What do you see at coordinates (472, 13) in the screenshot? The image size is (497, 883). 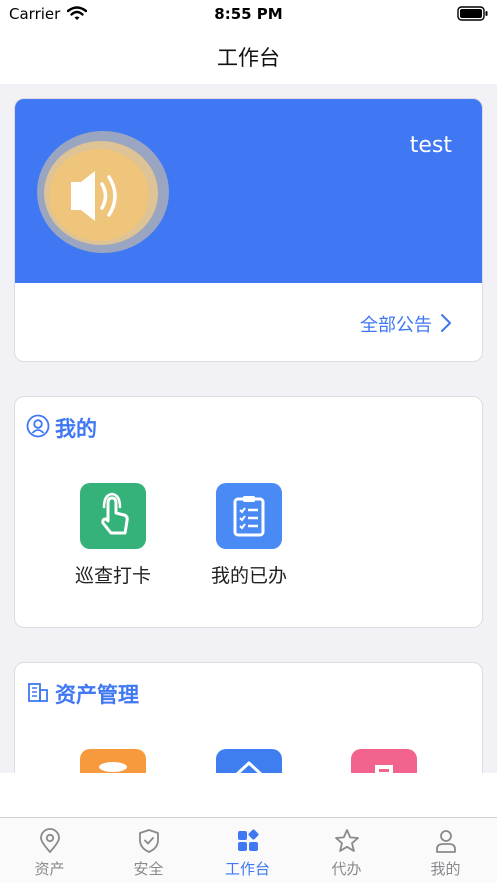 I see `battery-icon` at bounding box center [472, 13].